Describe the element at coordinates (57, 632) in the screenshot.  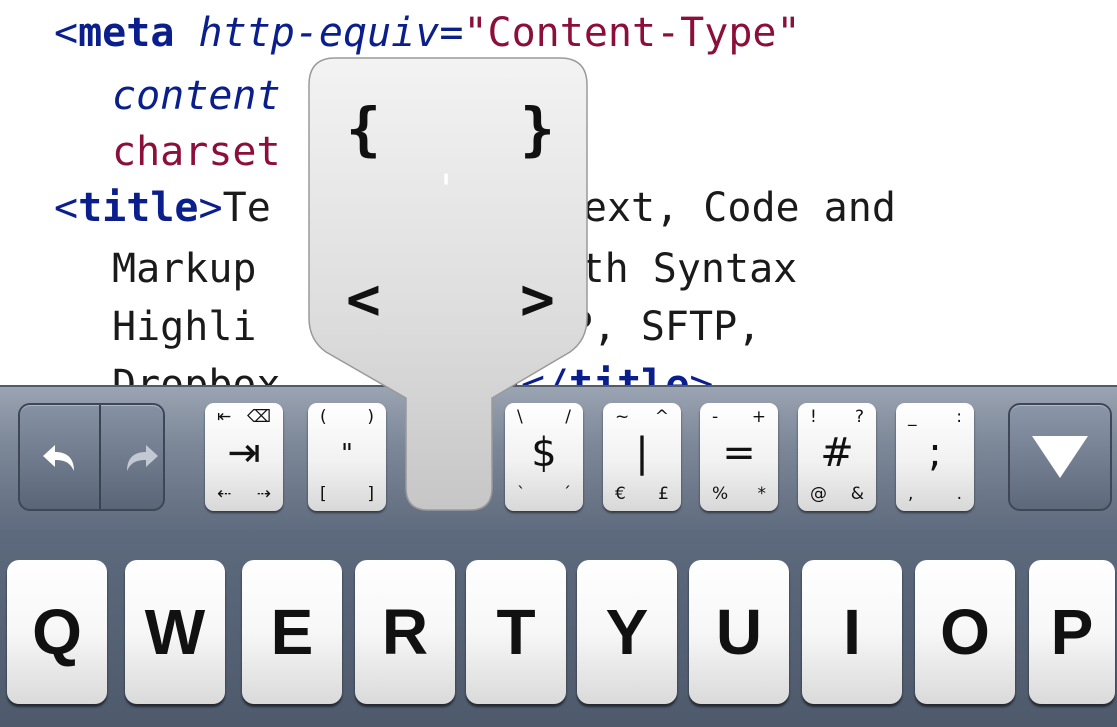
I see `key-q: Q` at that location.